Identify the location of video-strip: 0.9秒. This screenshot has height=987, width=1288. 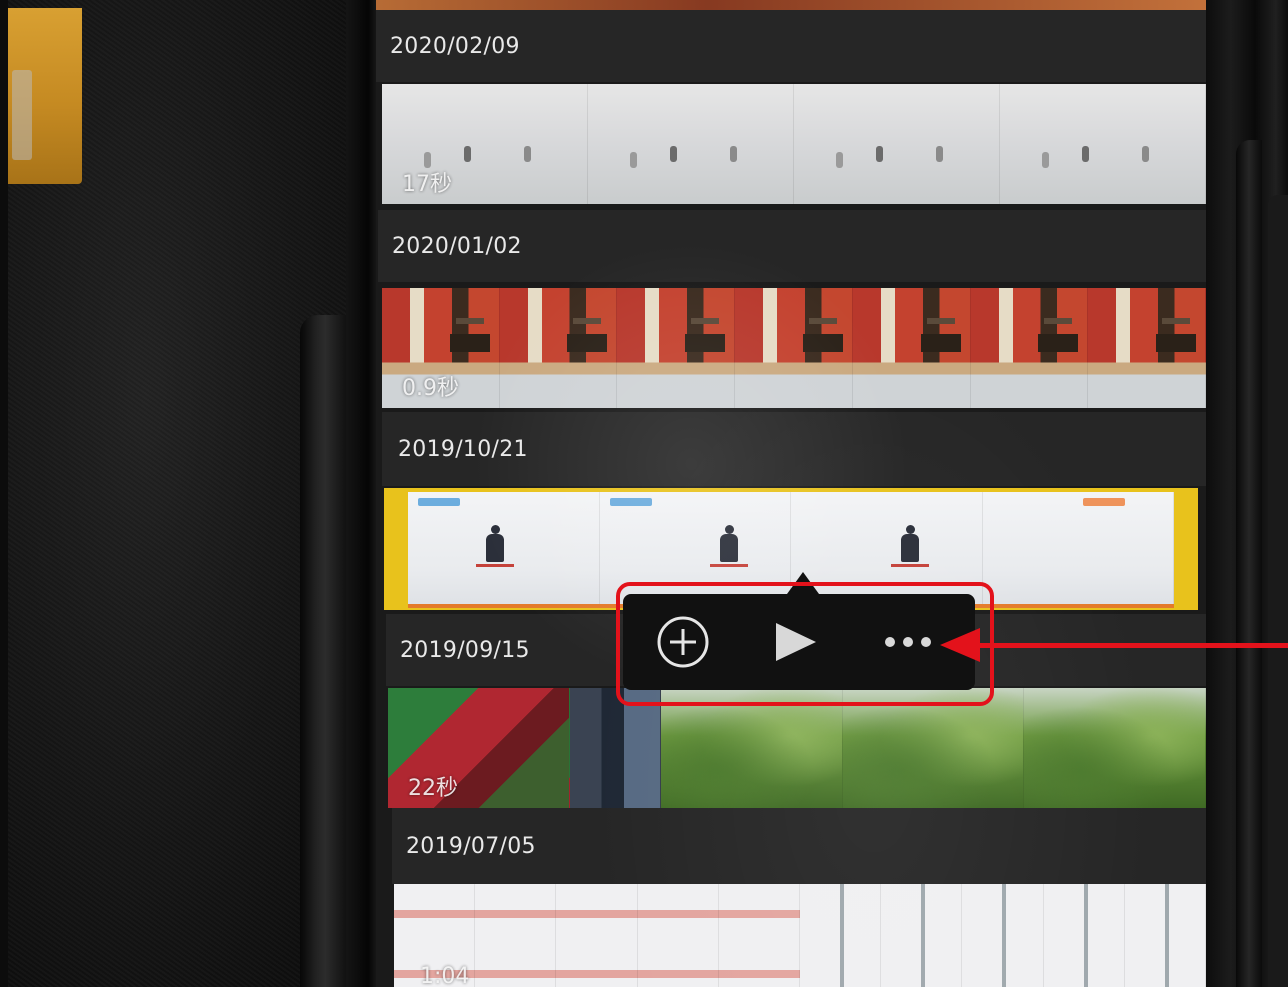
(794, 348).